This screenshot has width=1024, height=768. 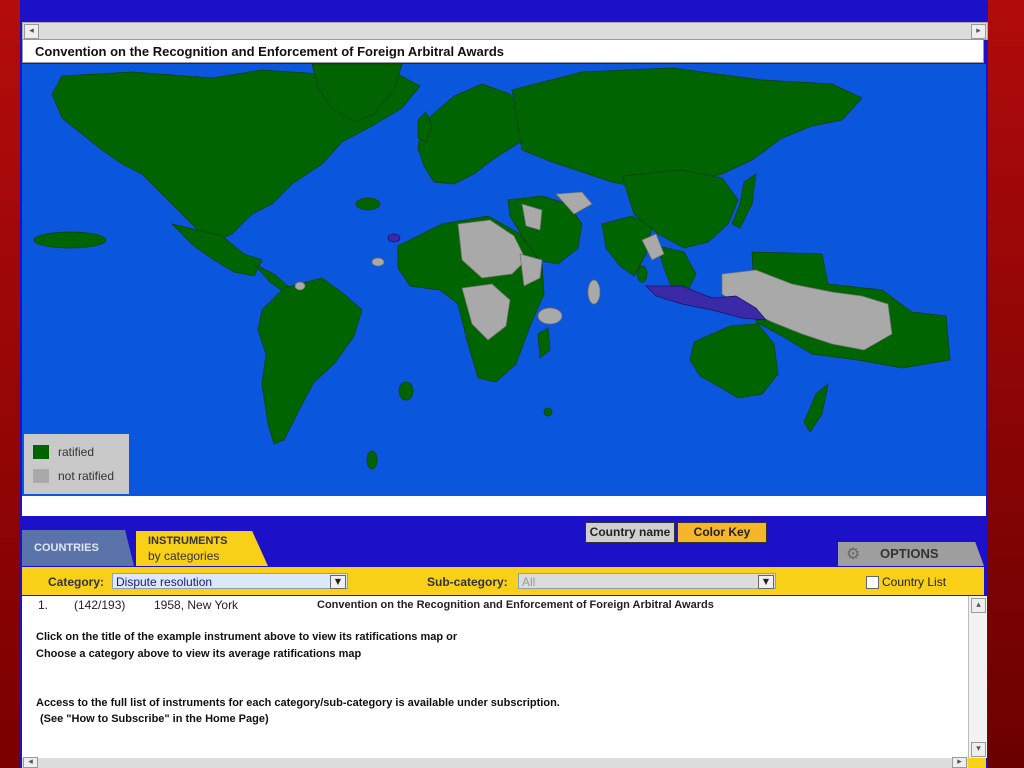 What do you see at coordinates (853, 554) in the screenshot?
I see `gear-icon: ⚙` at bounding box center [853, 554].